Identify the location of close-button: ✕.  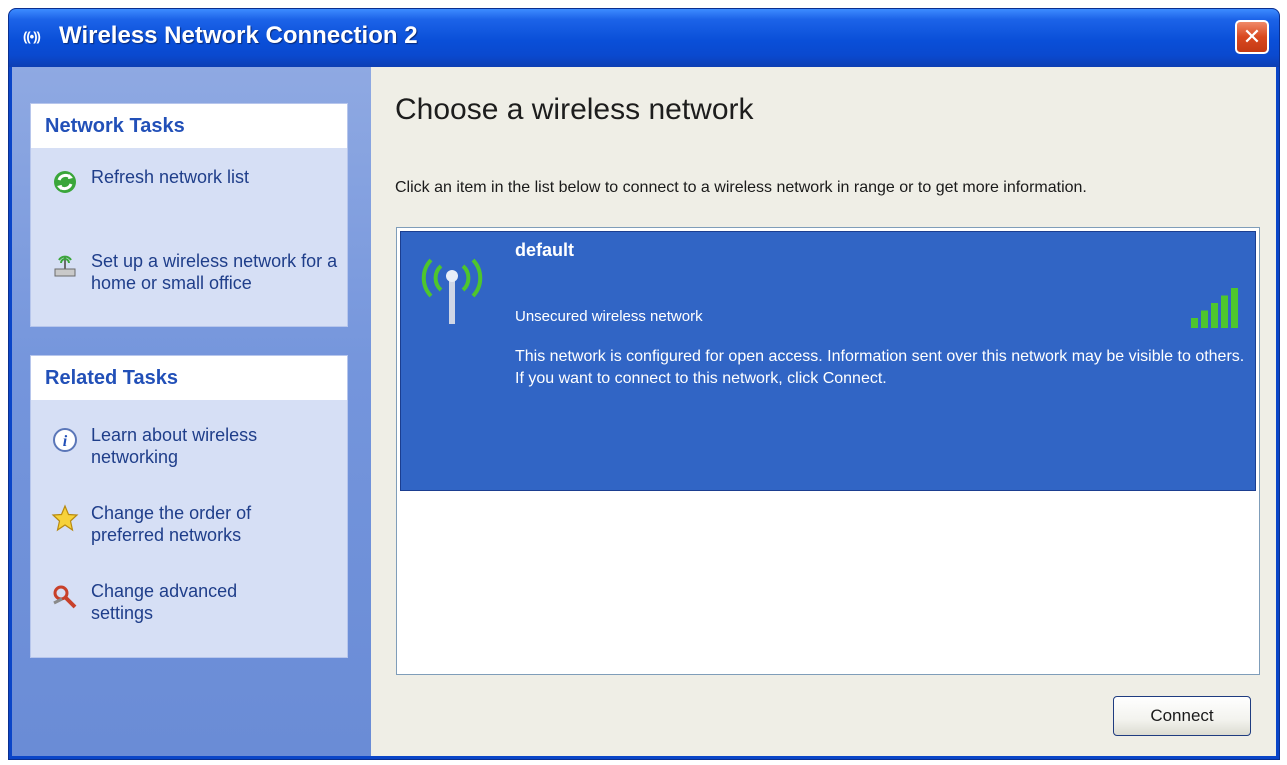
(1252, 37).